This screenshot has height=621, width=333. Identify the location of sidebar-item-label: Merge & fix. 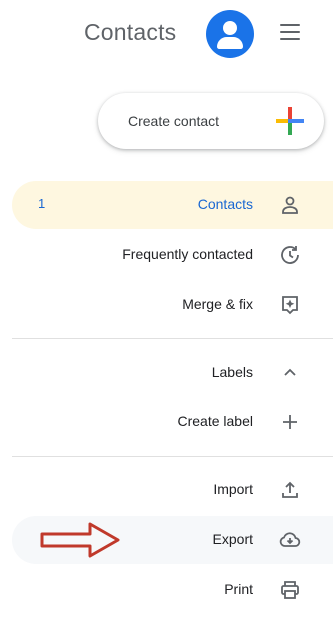
(217, 304).